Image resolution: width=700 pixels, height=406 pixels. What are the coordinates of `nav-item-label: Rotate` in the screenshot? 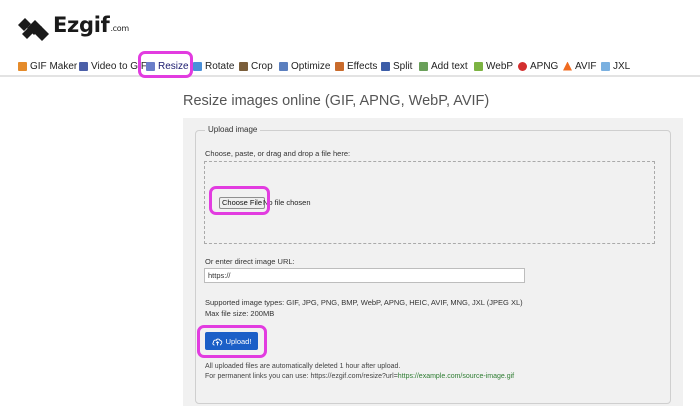 It's located at (220, 66).